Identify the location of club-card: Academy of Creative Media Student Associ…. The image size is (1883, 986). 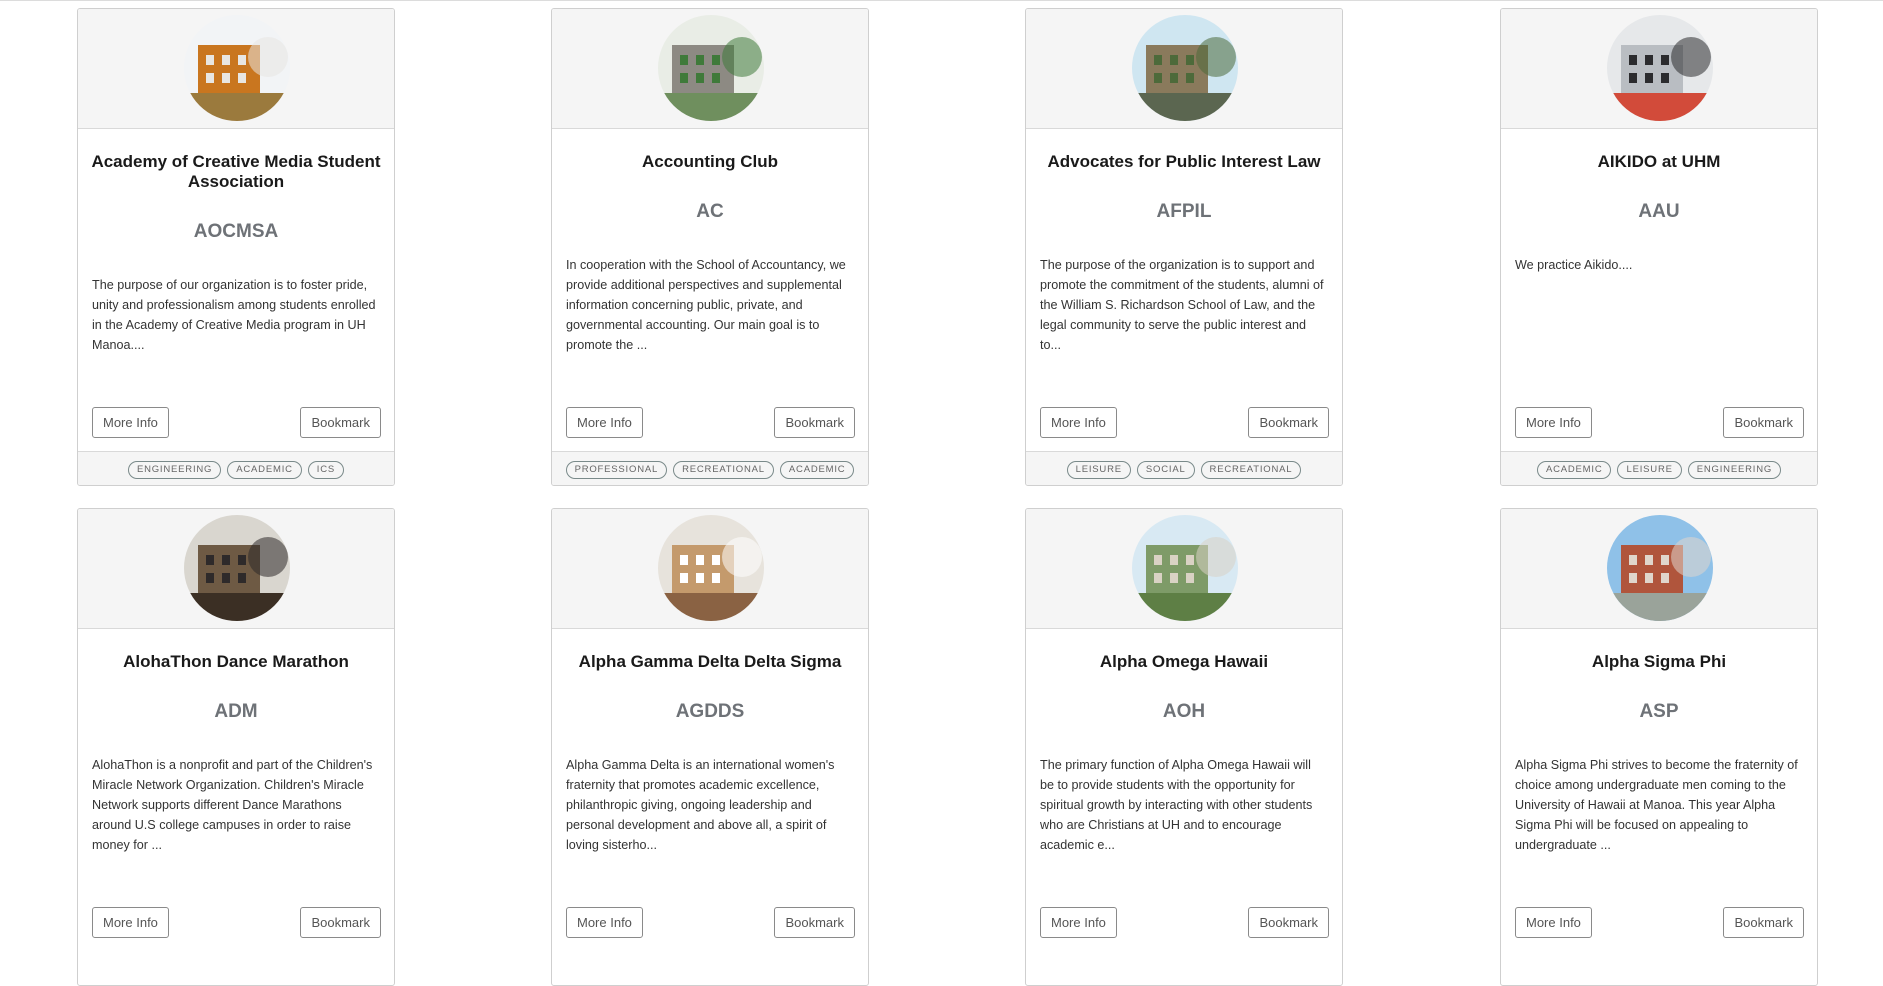
(236, 247).